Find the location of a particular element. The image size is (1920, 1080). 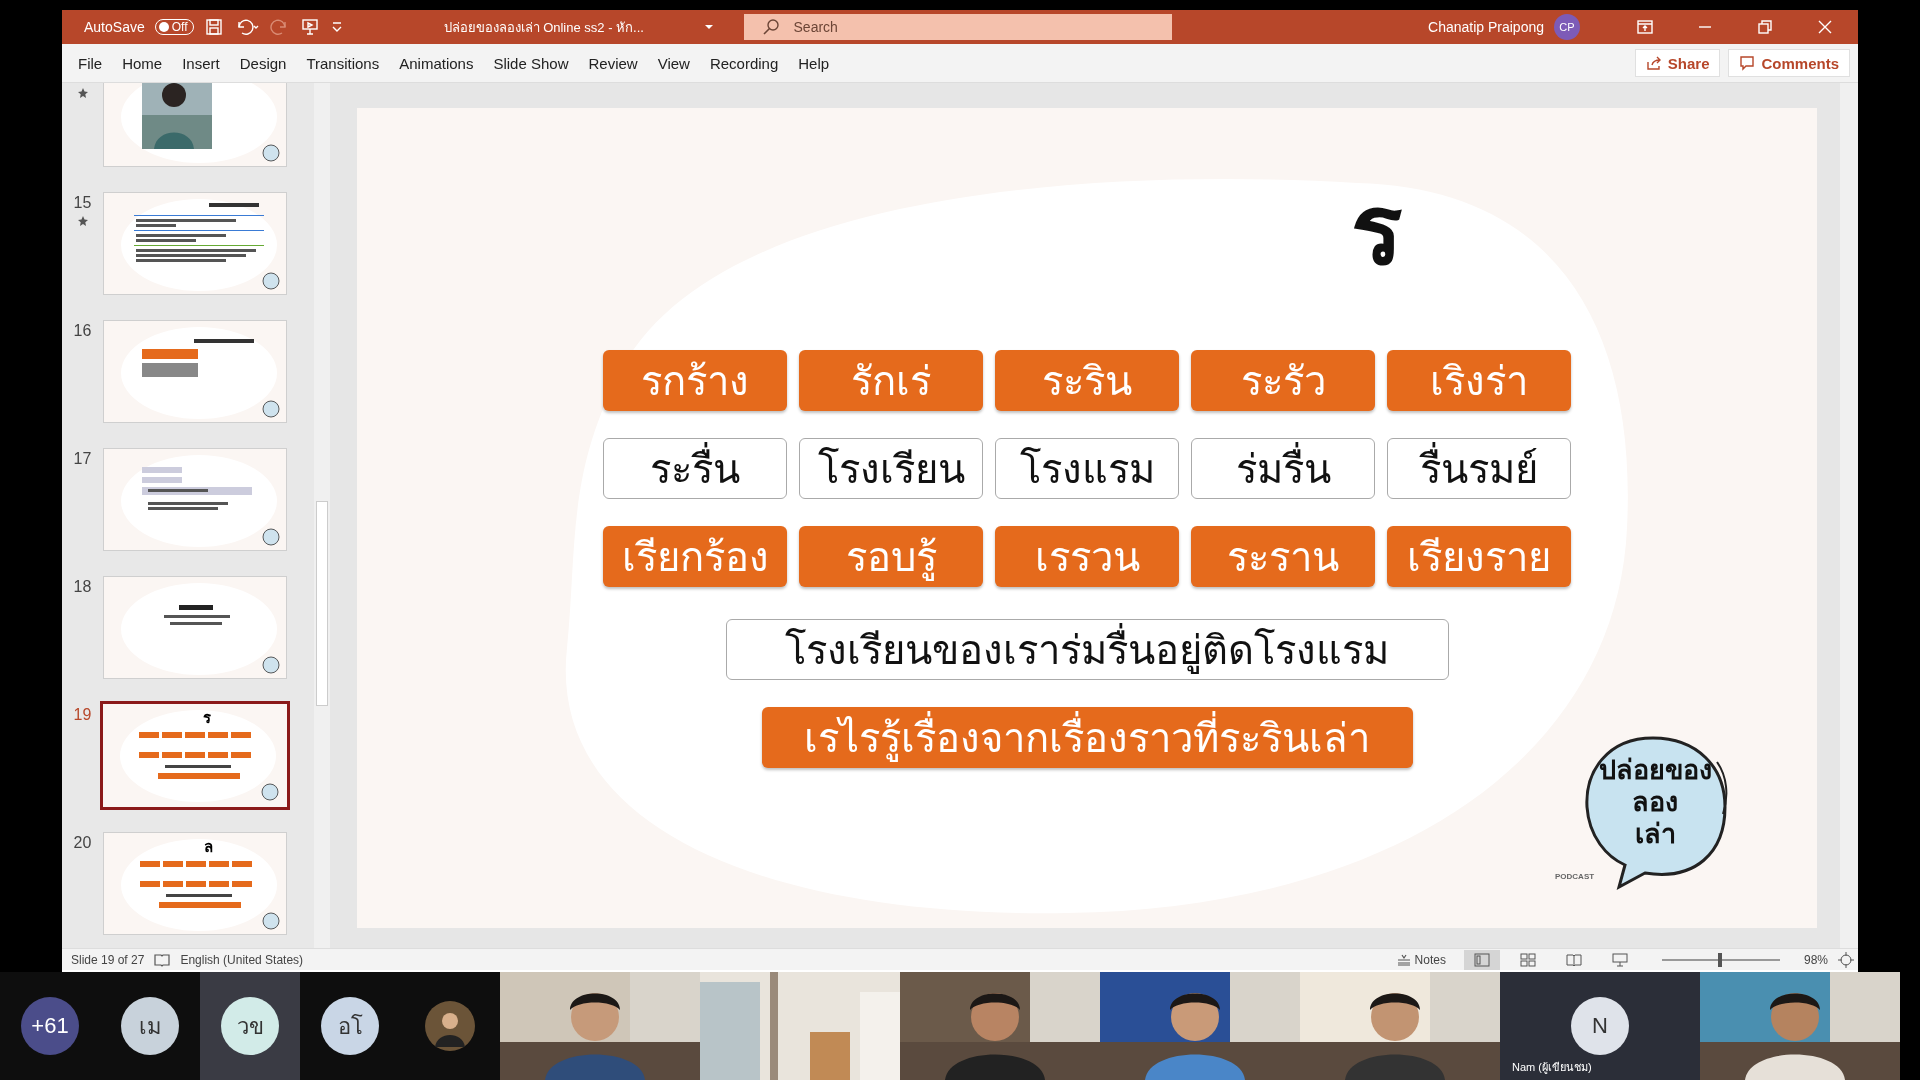

participant-name: Nam (ผู้เขียนชม) is located at coordinates (1552, 1068).